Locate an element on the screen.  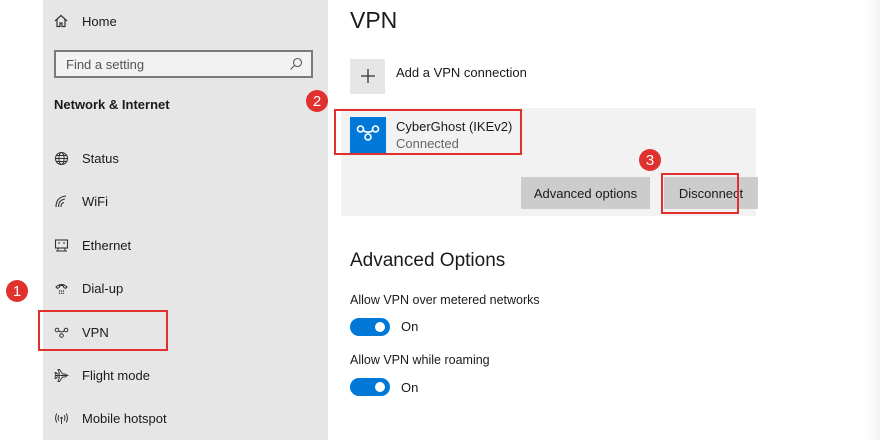
roaming-state: On is located at coordinates (410, 387).